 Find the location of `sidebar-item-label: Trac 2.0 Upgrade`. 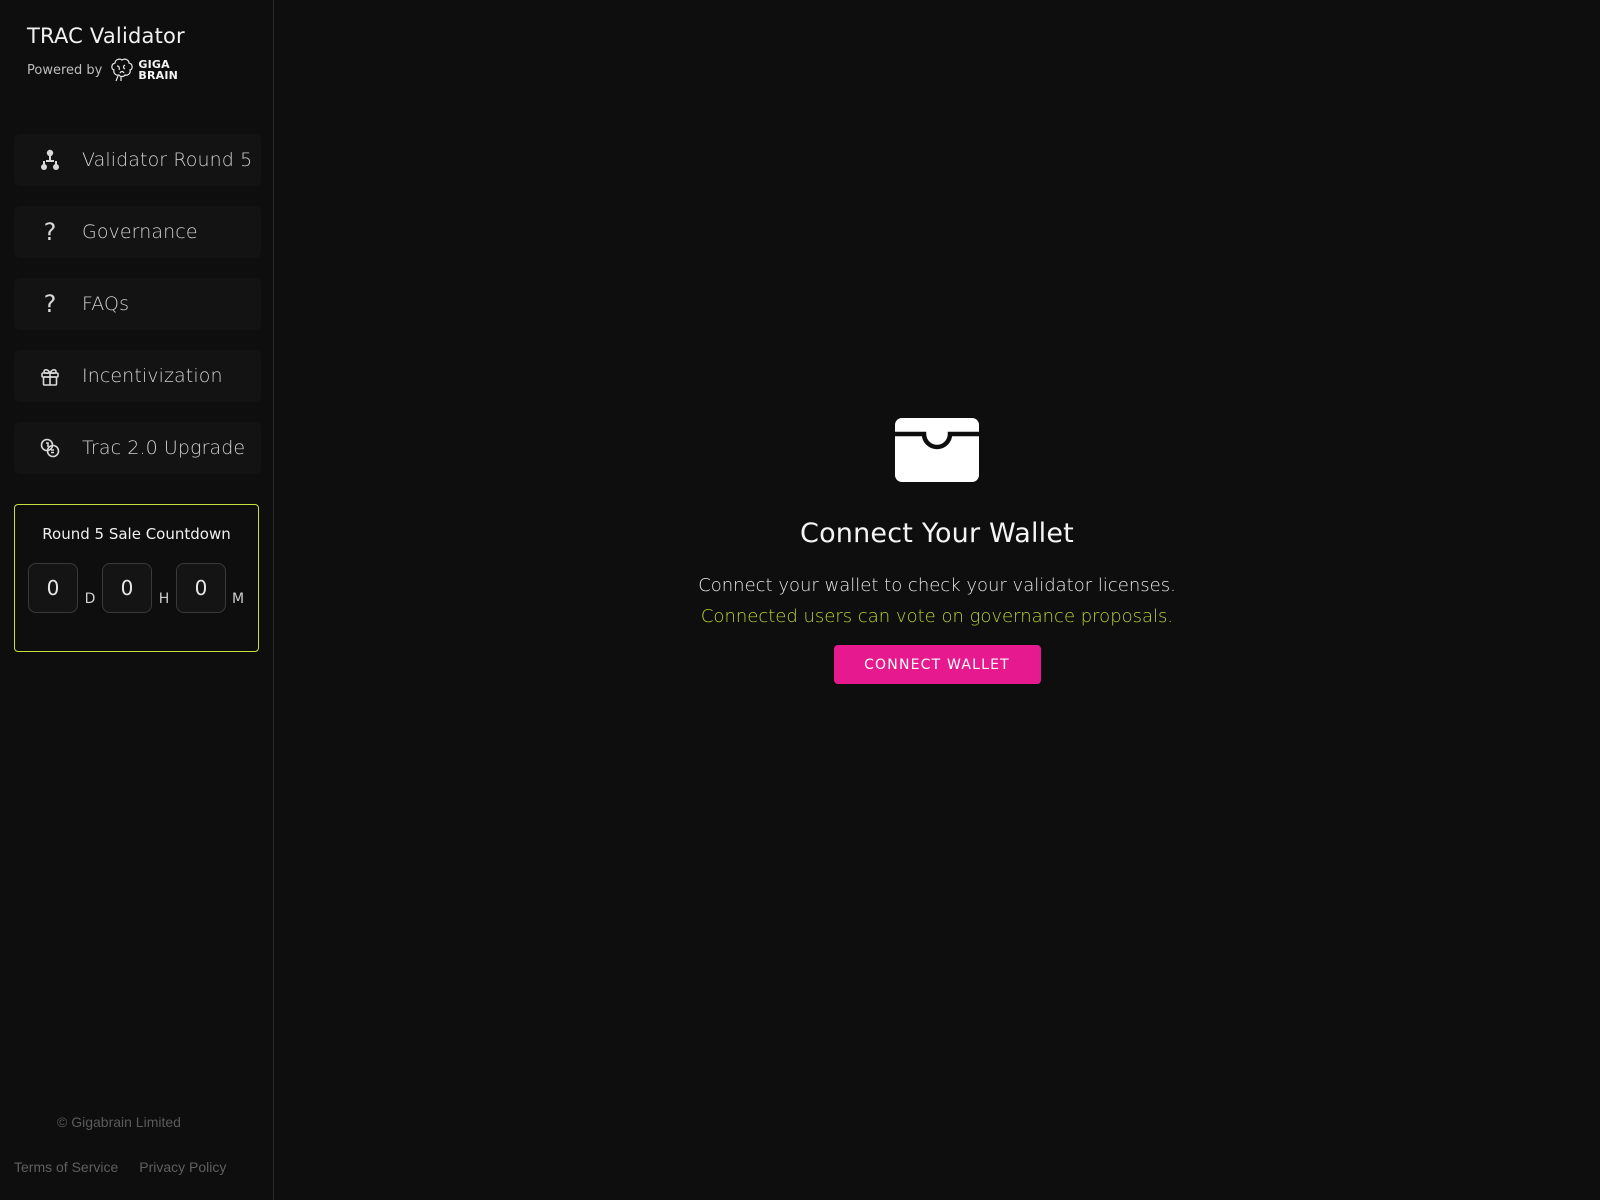

sidebar-item-label: Trac 2.0 Upgrade is located at coordinates (164, 448).